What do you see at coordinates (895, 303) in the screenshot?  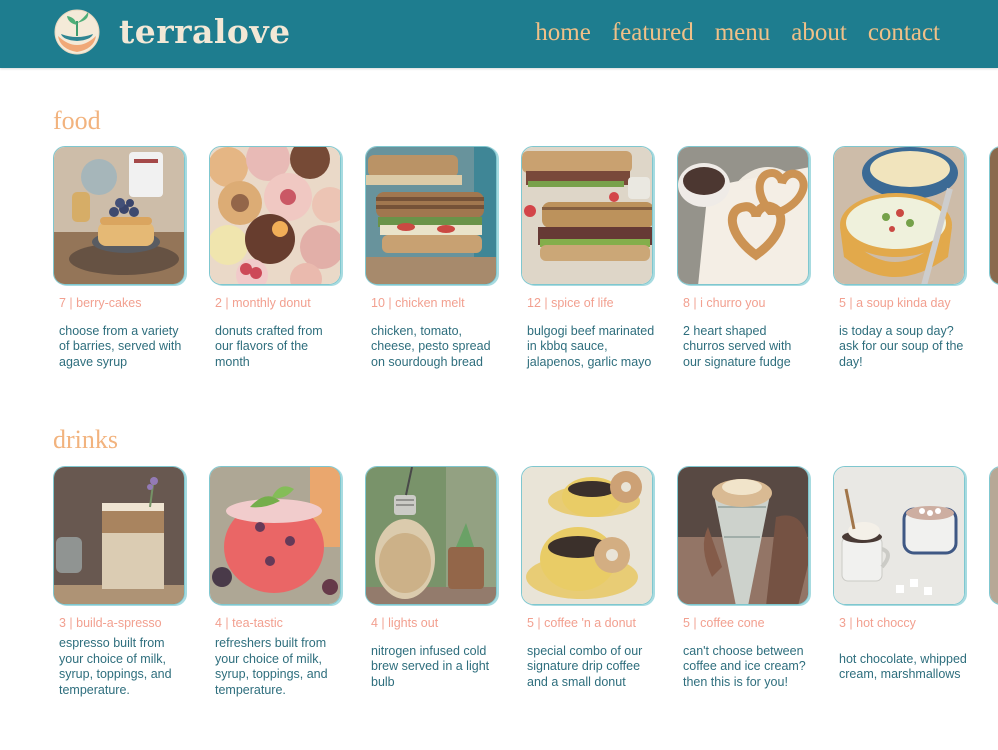 I see `item-caption: 5 | a soup kinda day` at bounding box center [895, 303].